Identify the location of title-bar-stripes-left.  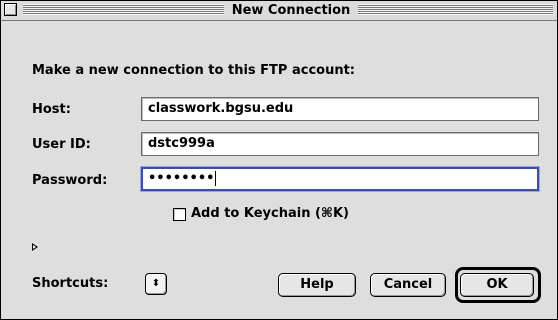
(123, 9).